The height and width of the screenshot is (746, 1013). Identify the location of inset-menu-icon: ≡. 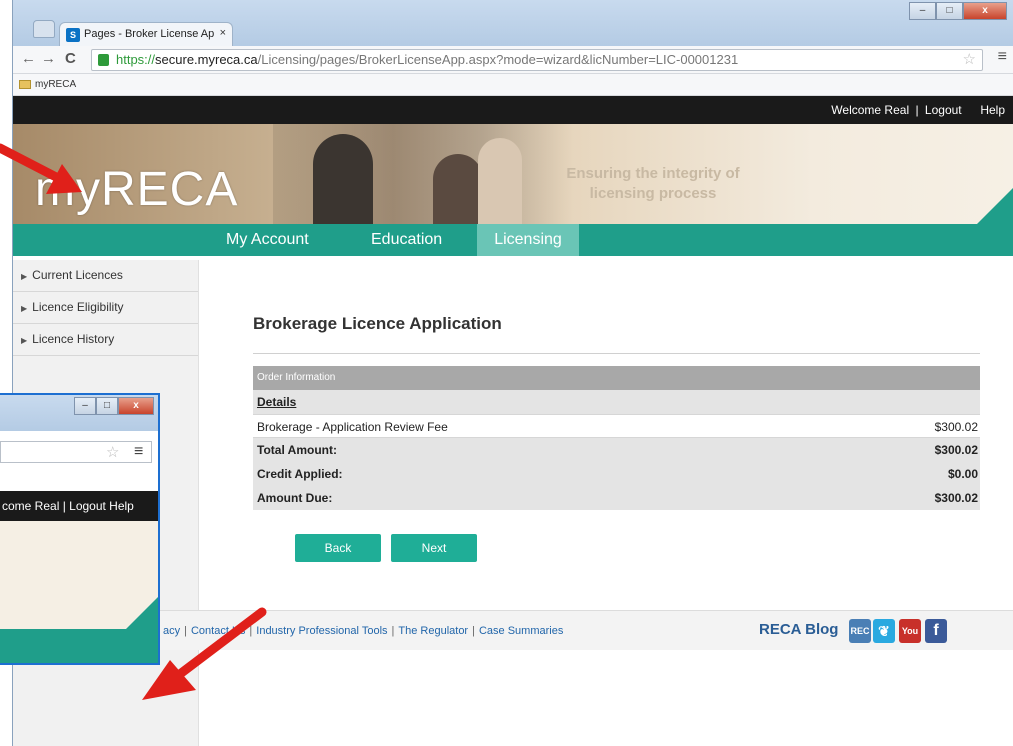
(138, 452).